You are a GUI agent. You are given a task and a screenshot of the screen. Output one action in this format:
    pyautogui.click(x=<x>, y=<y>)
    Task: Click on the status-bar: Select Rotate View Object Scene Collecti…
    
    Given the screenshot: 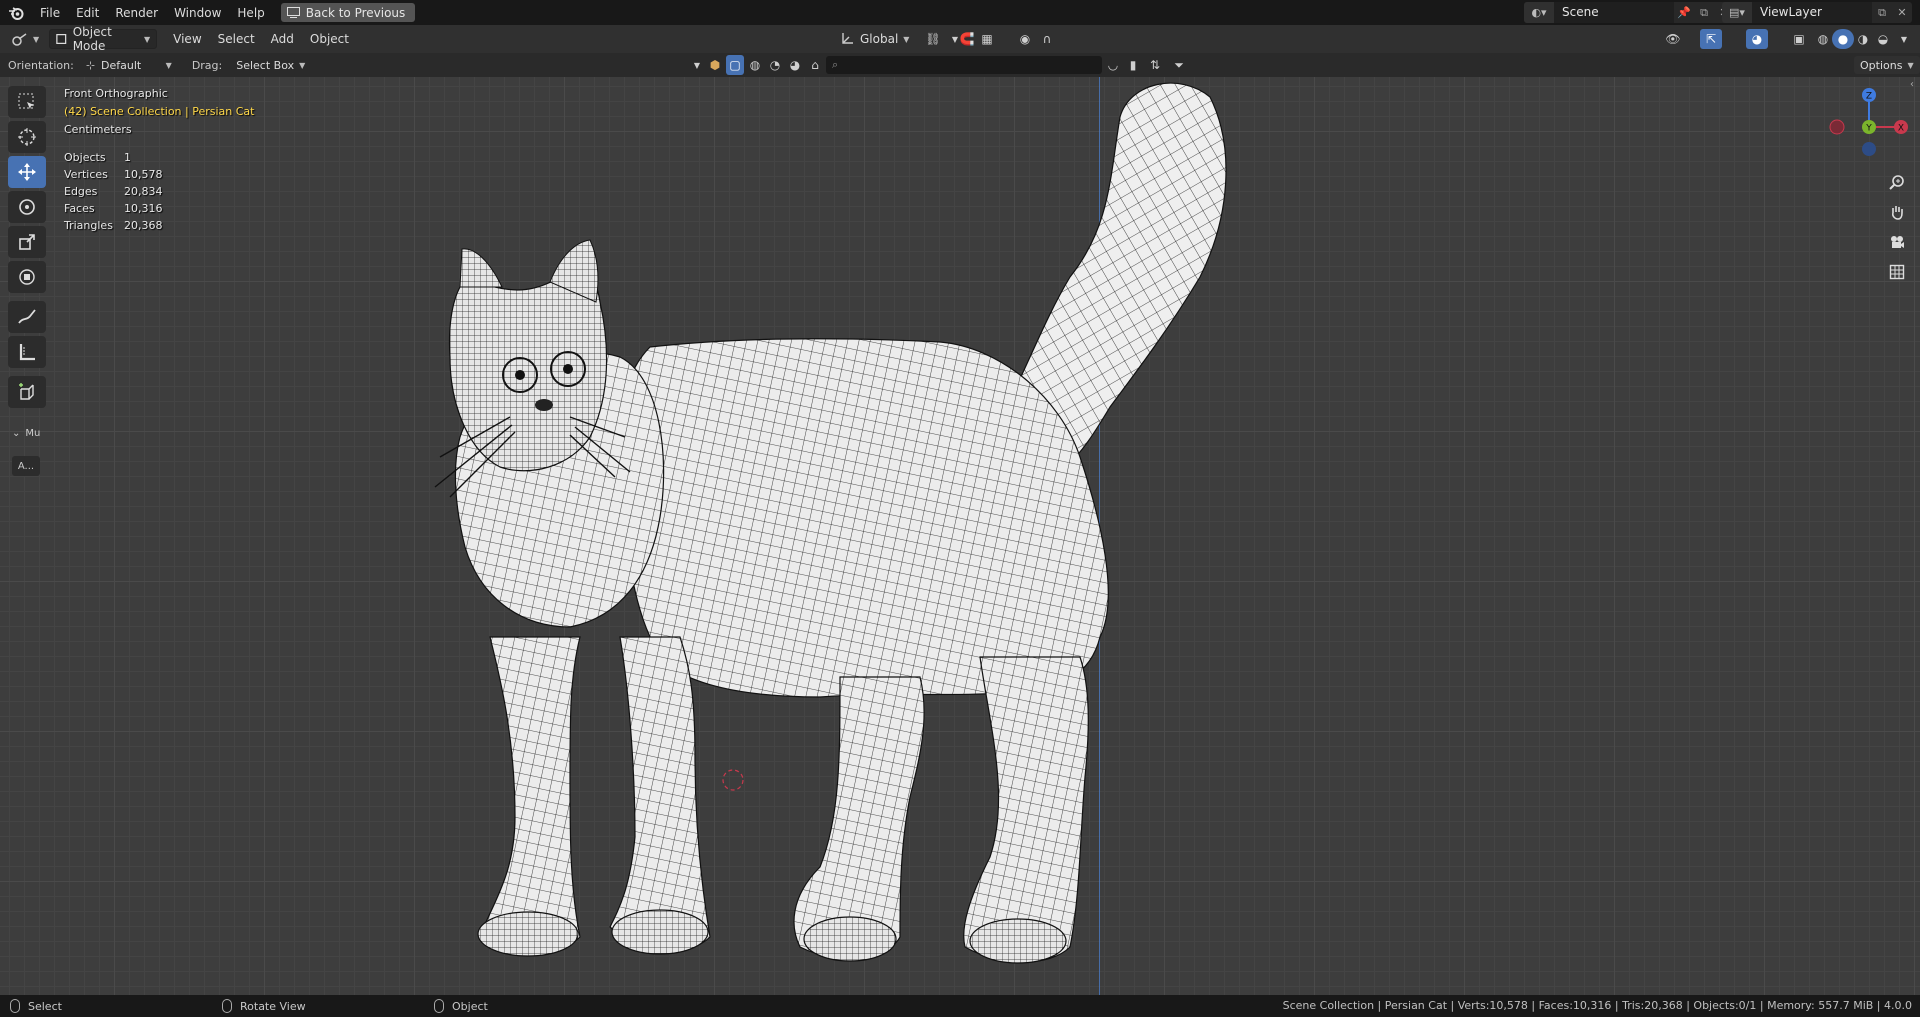 What is the action you would take?
    pyautogui.click(x=960, y=1006)
    